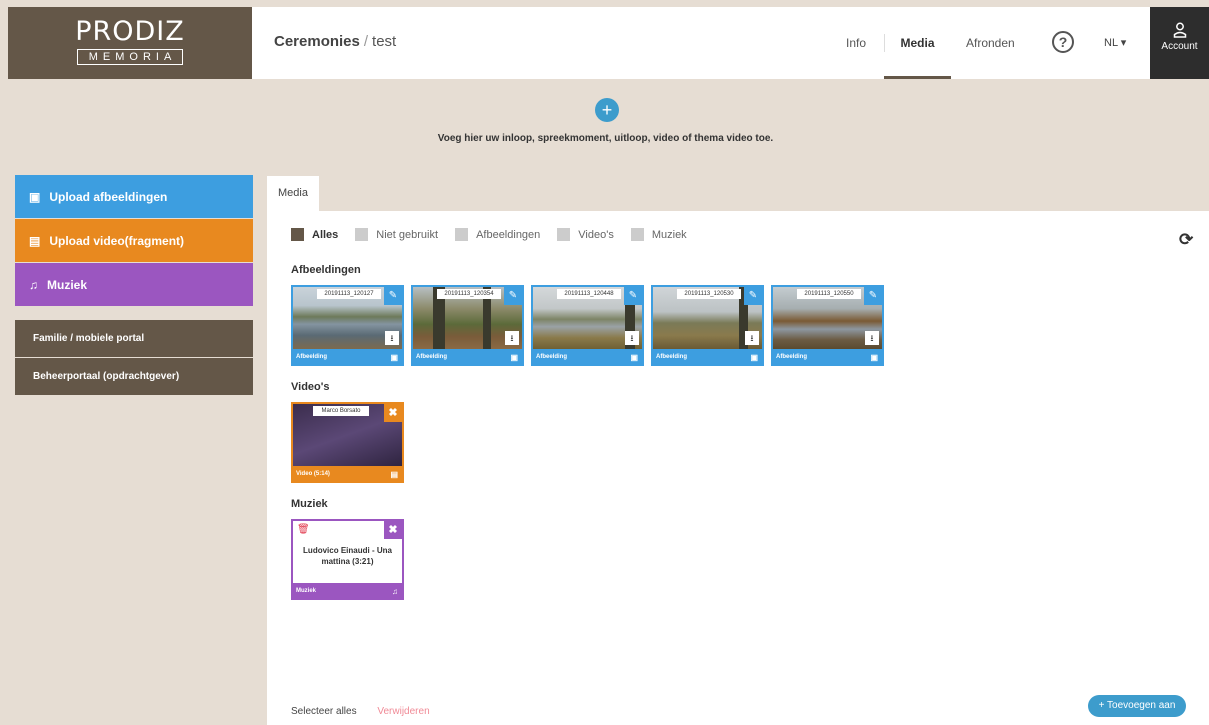 This screenshot has width=1209, height=725. I want to click on music-heading: Muziek, so click(309, 504).